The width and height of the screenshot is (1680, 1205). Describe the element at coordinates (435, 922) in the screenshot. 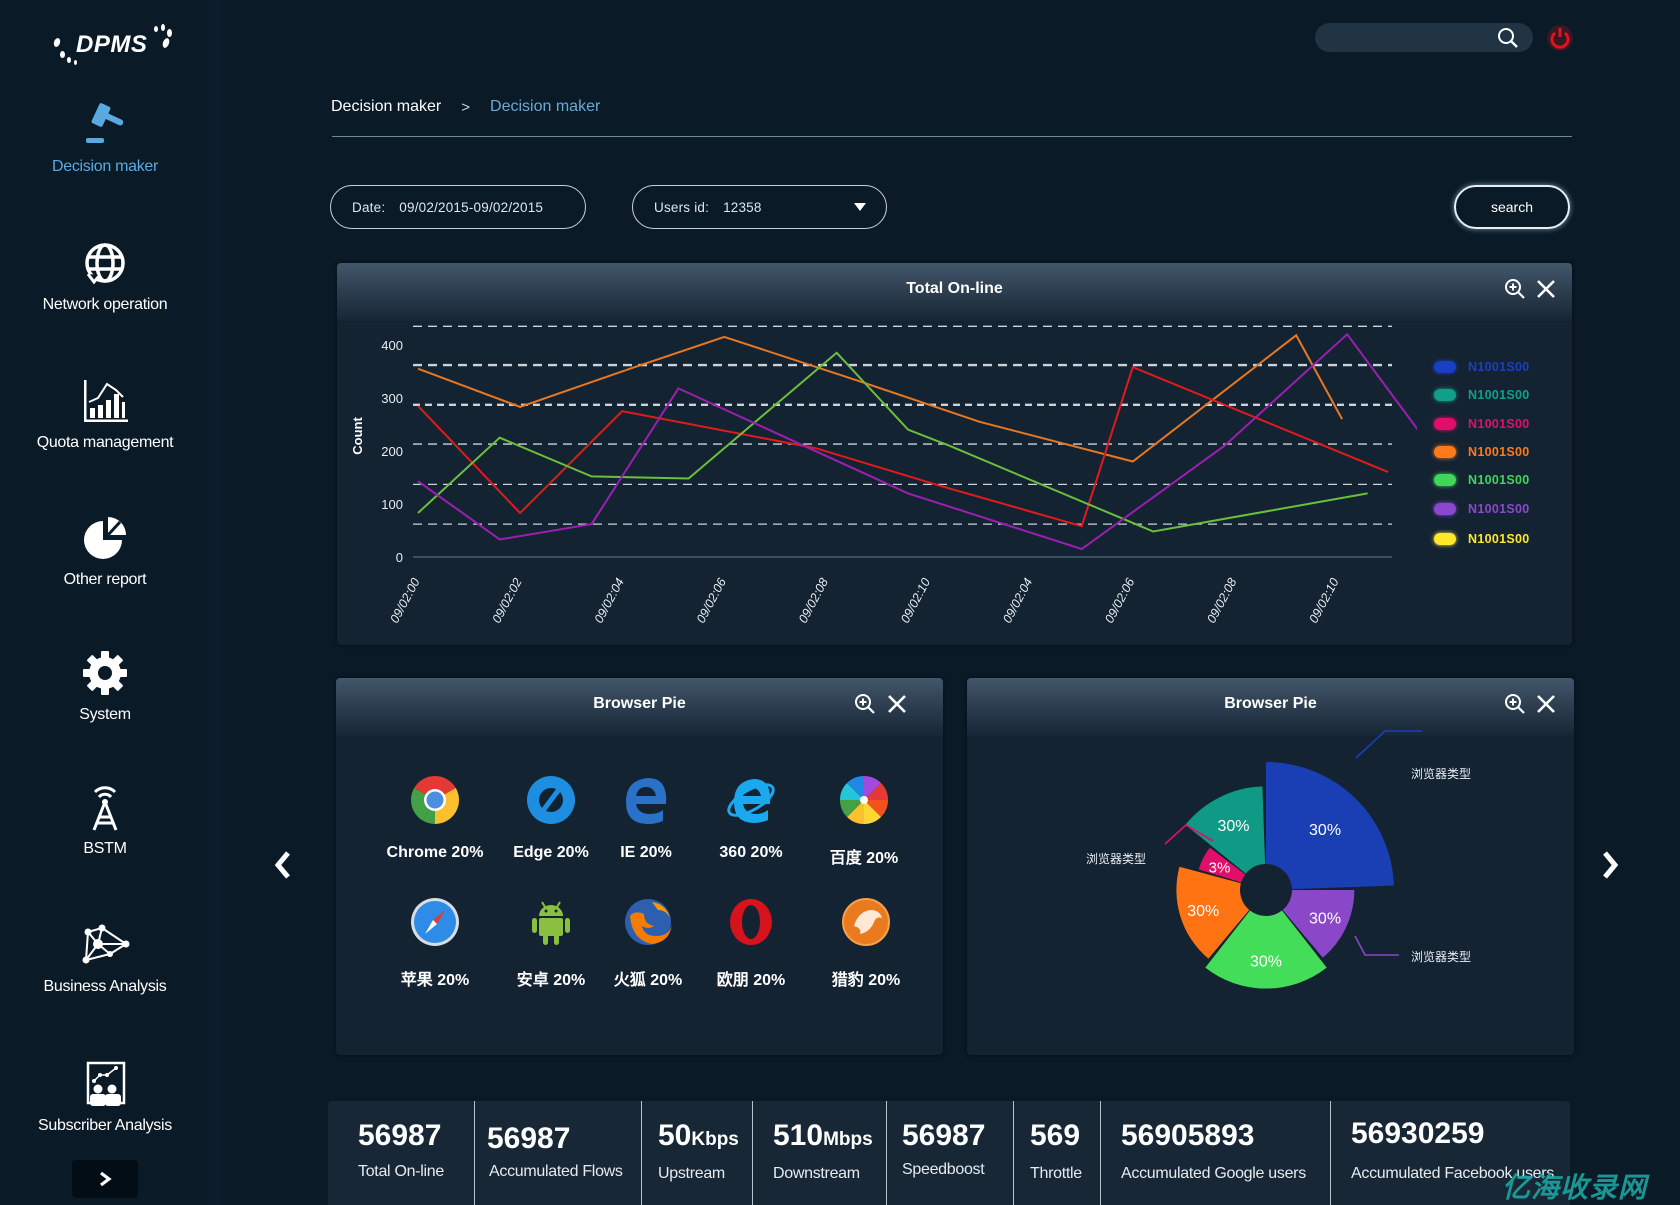

I see `safari-icon` at that location.